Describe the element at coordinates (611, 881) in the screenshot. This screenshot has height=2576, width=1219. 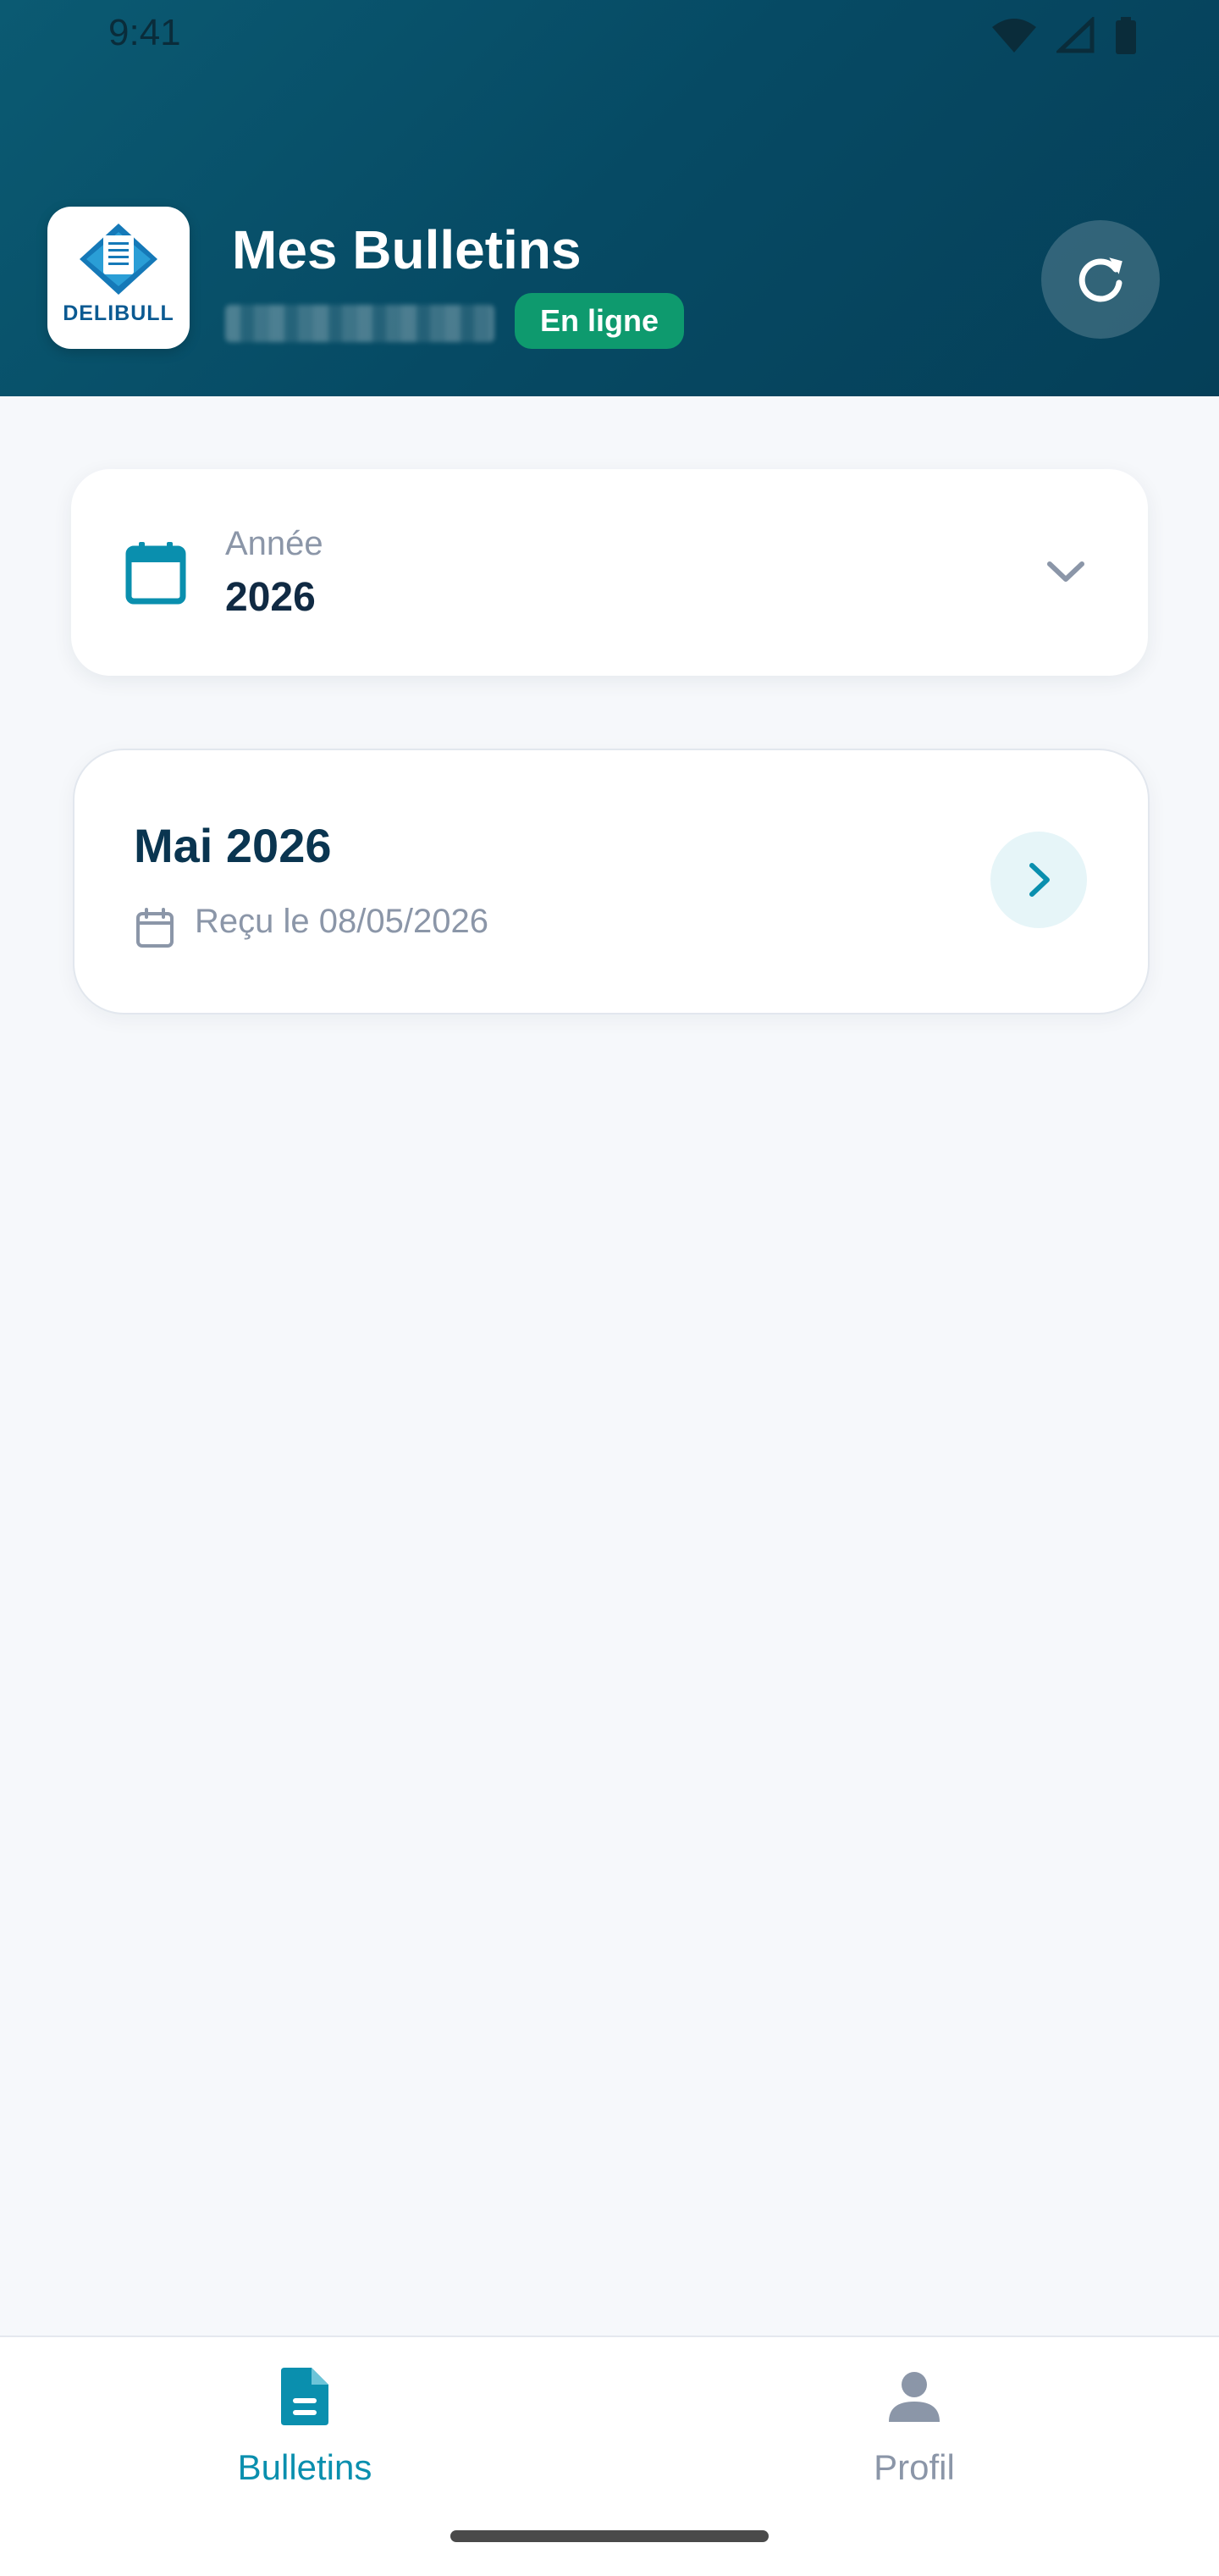
I see `bulletin-card: Mai 2026 Reçu le 08/05/2026` at that location.